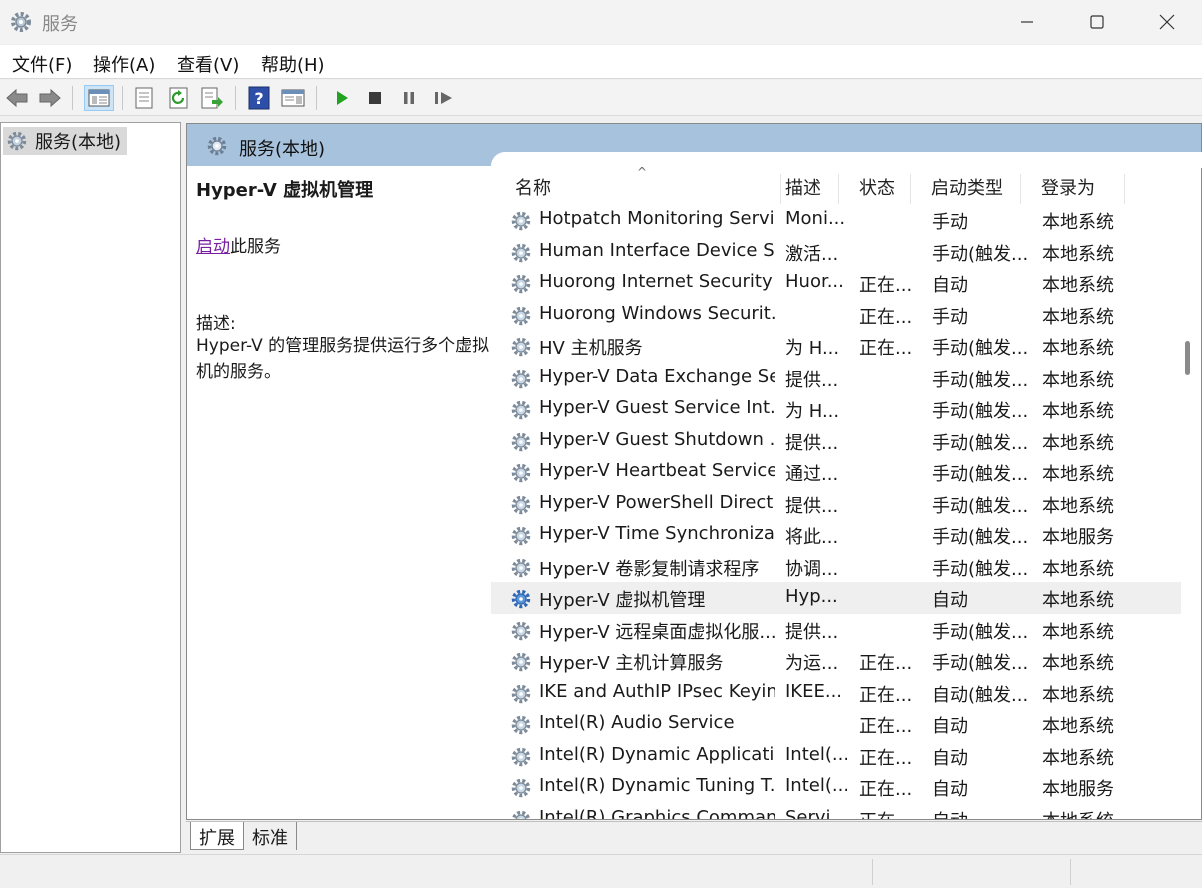 This screenshot has width=1202, height=888. I want to click on menu-file: 文件(F), so click(42, 64).